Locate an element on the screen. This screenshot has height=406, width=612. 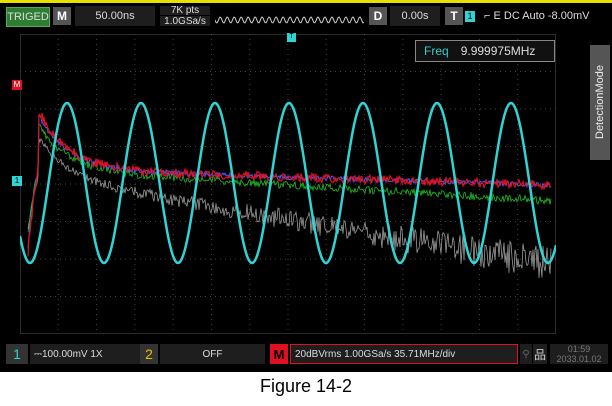
ch1-marker: 1 is located at coordinates (17, 181).